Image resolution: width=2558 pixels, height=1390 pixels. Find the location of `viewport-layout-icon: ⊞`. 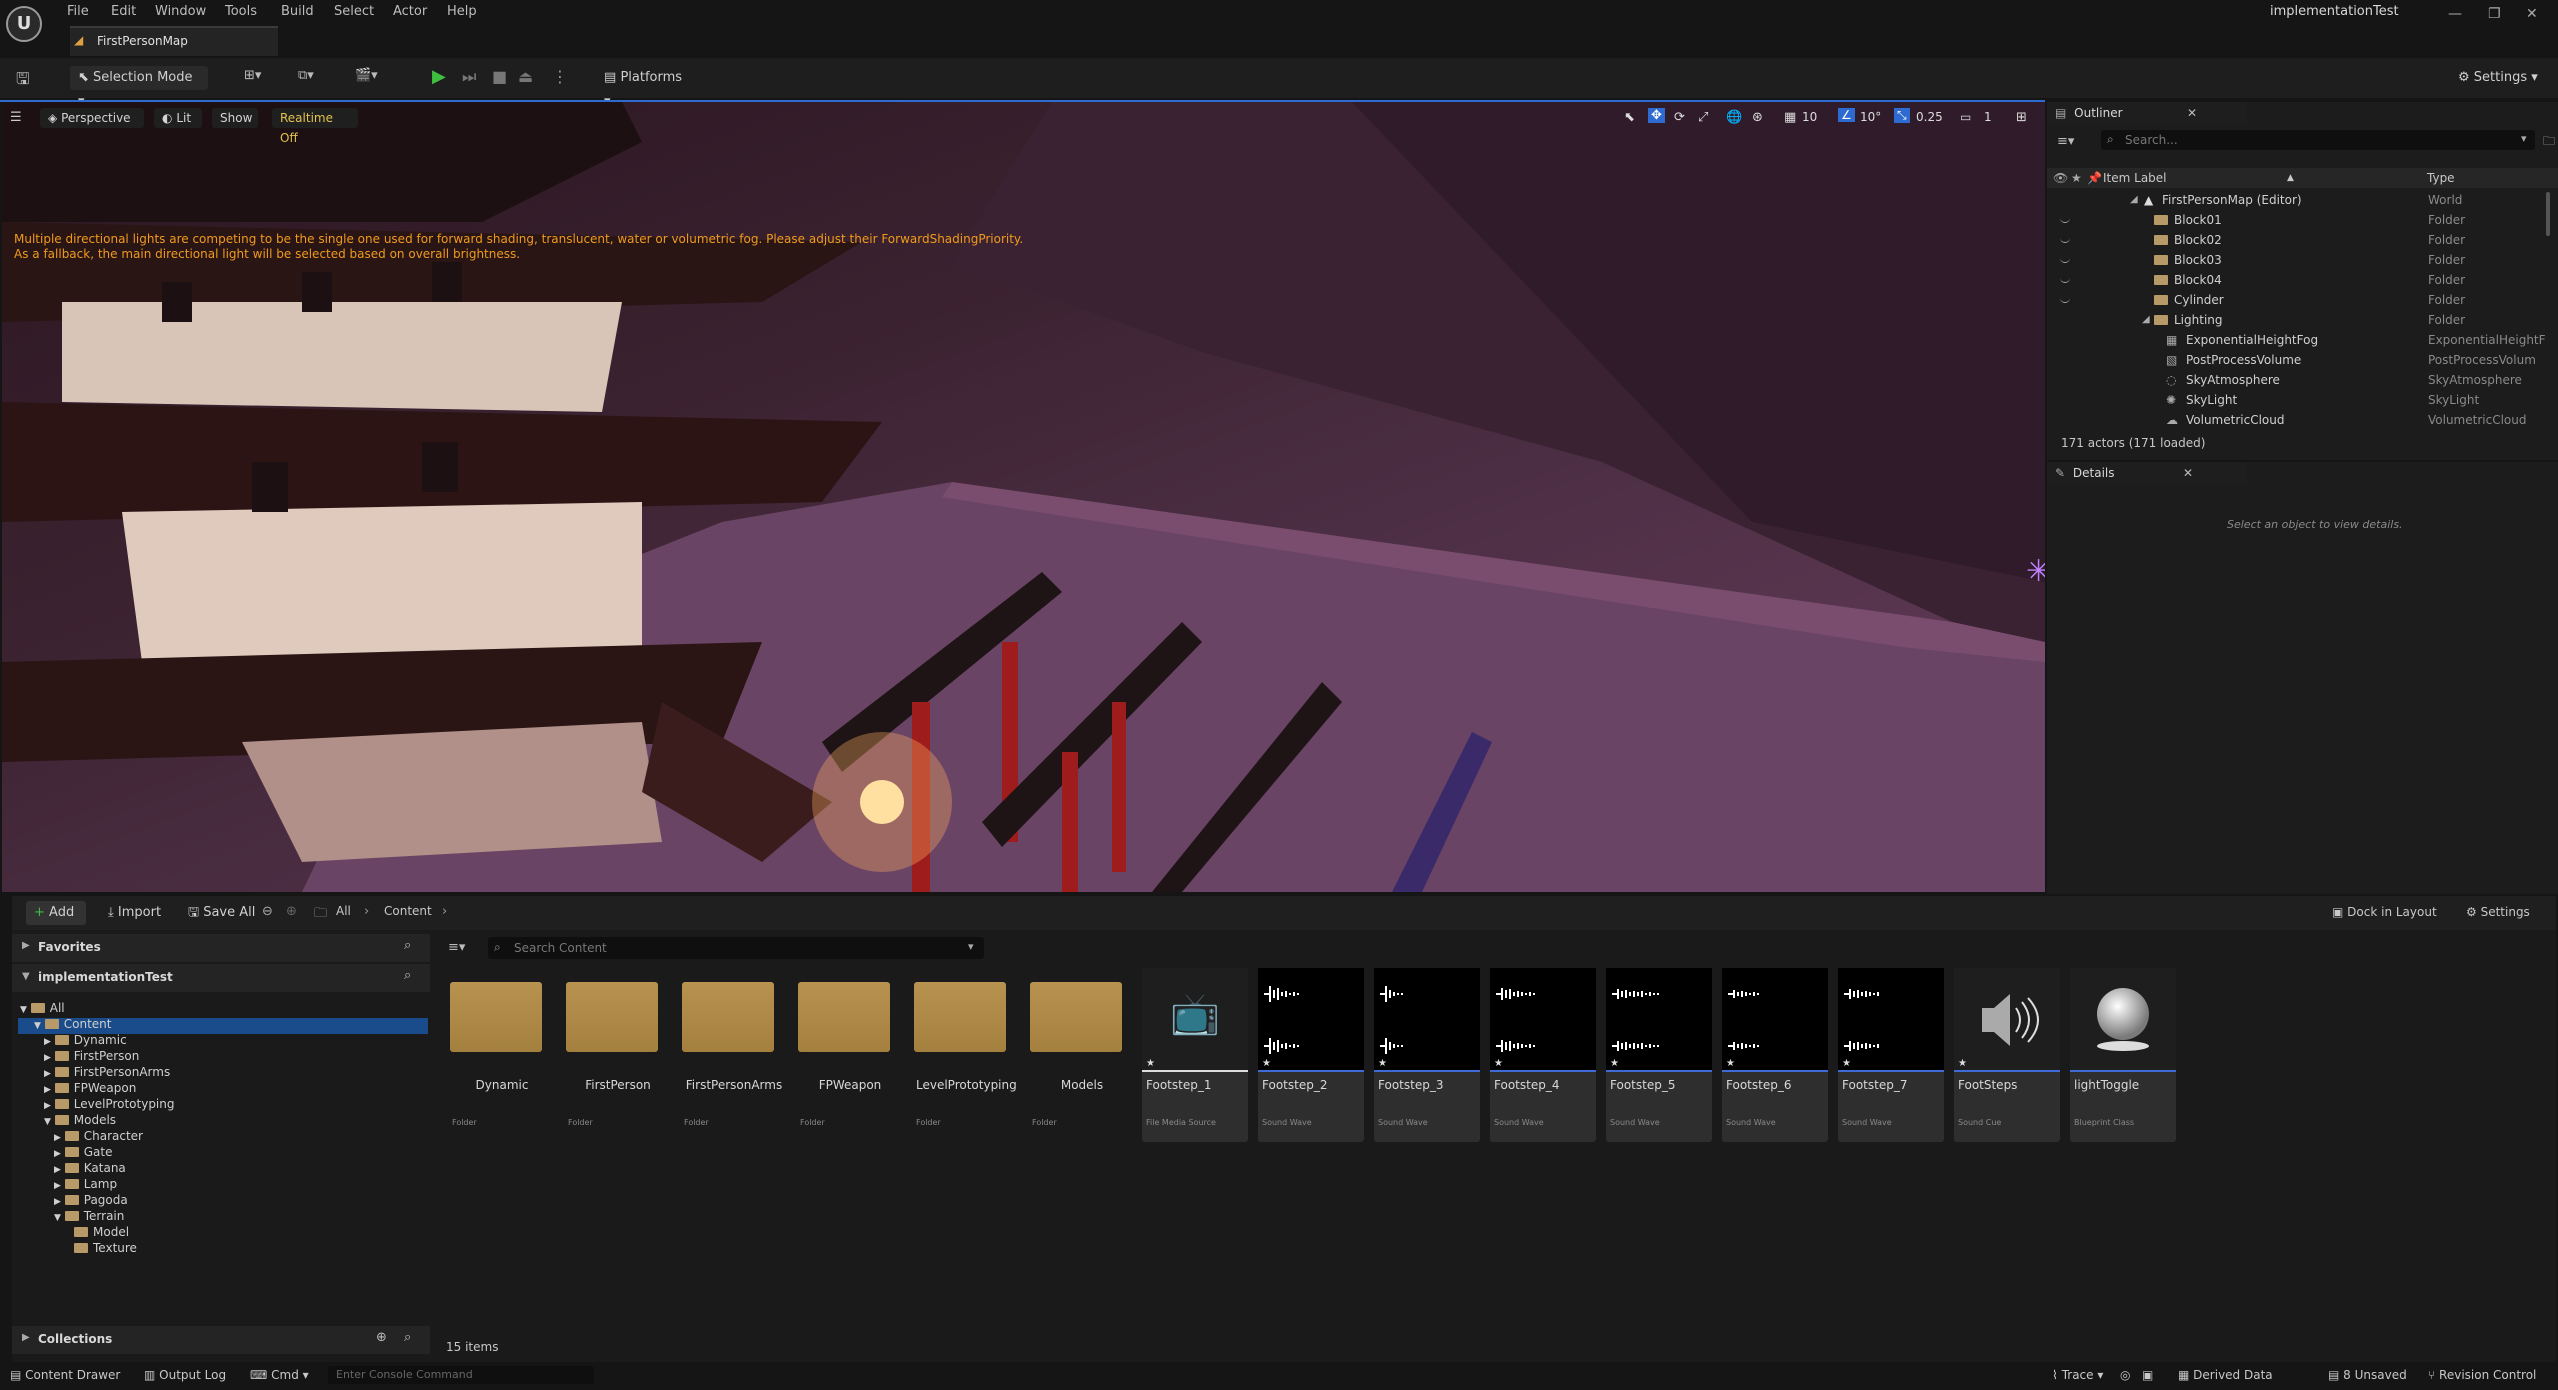

viewport-layout-icon: ⊞ is located at coordinates (2021, 117).